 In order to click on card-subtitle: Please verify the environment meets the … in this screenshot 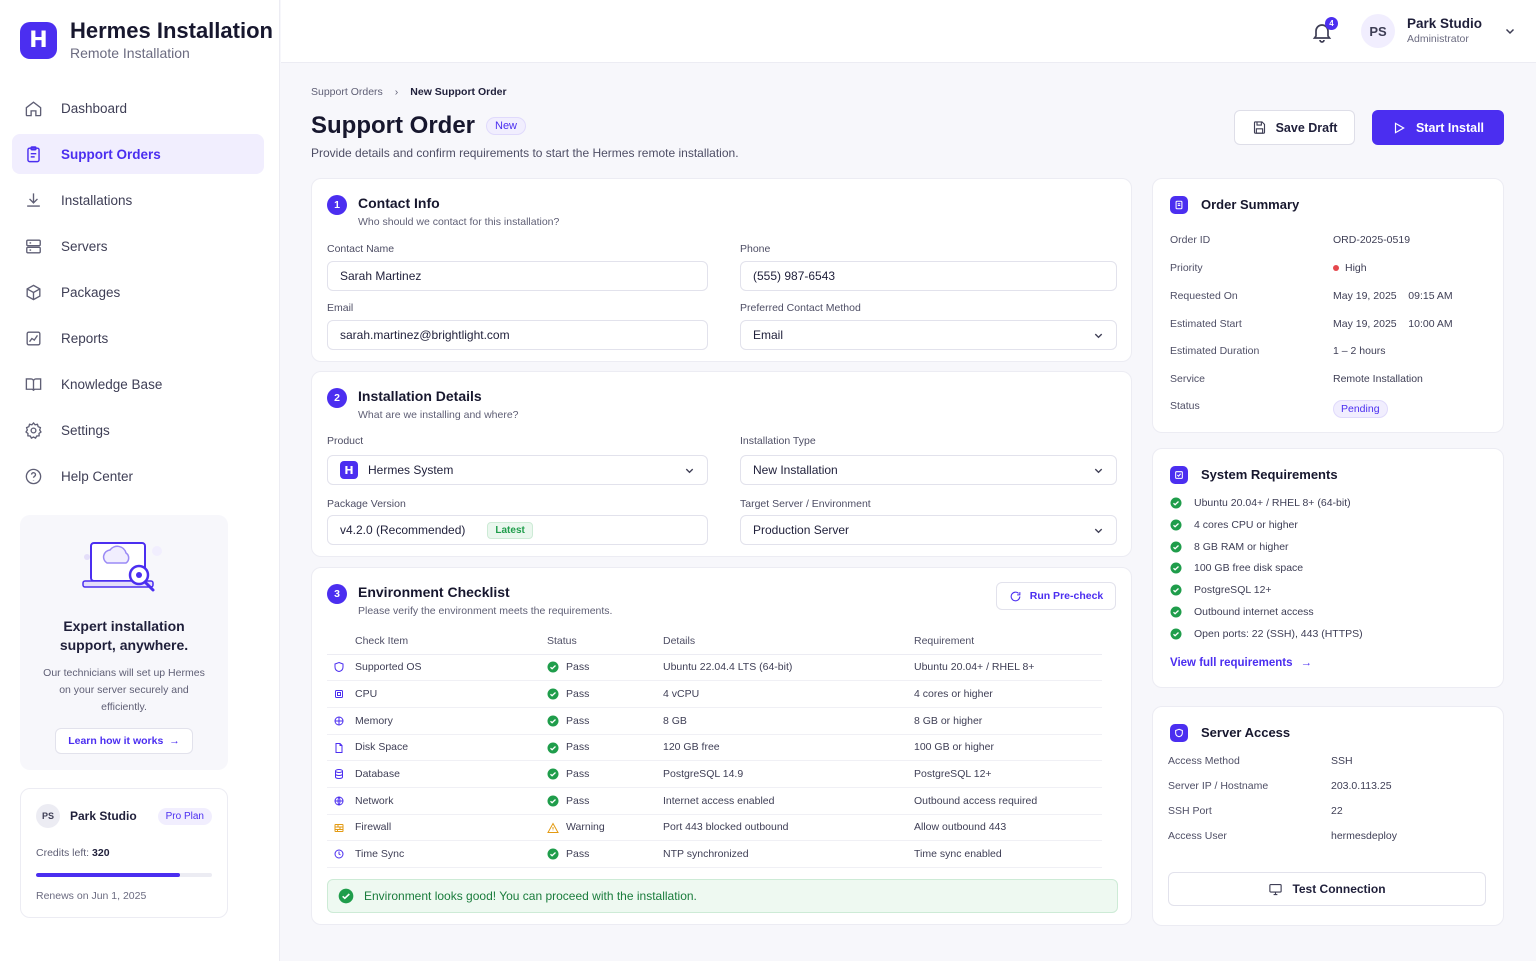, I will do `click(485, 611)`.